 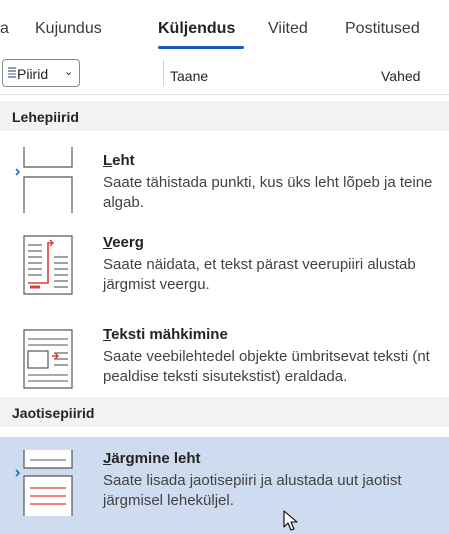 What do you see at coordinates (288, 29) in the screenshot?
I see `tab-viited: Viited` at bounding box center [288, 29].